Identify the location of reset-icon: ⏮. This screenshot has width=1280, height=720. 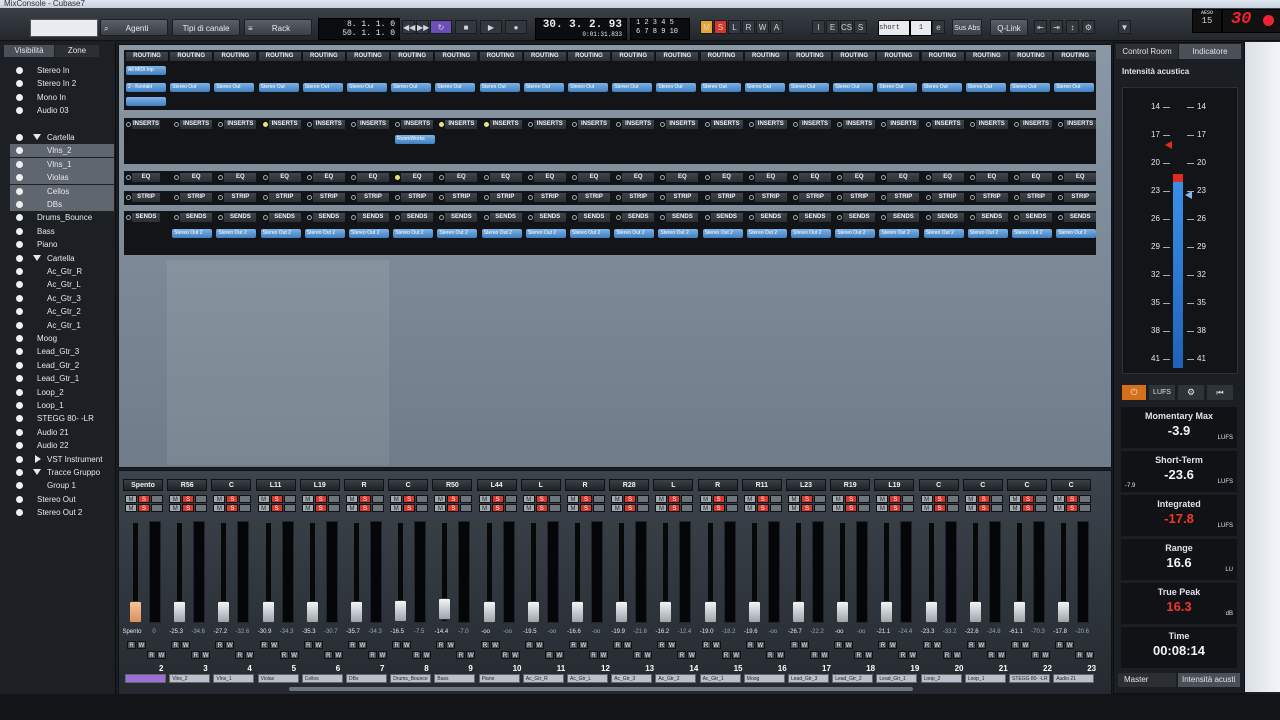
(1220, 392).